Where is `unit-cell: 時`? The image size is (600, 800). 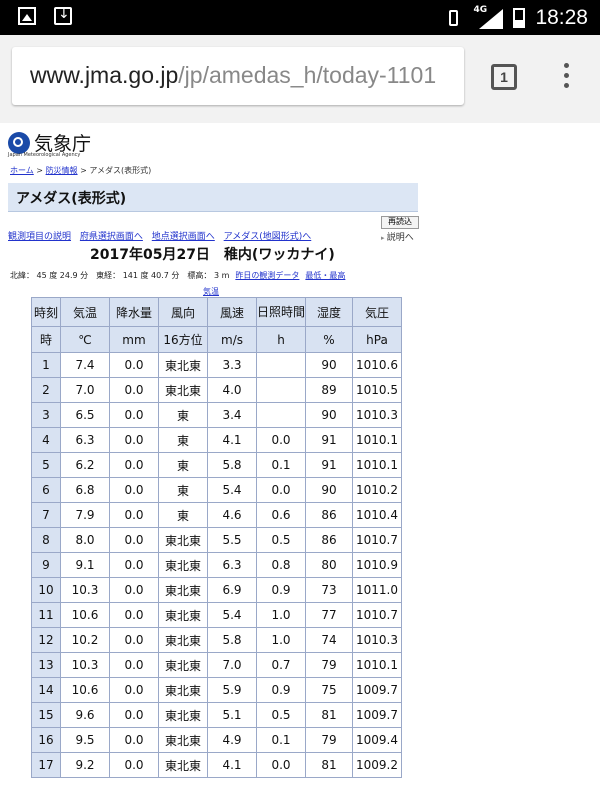 unit-cell: 時 is located at coordinates (46, 339).